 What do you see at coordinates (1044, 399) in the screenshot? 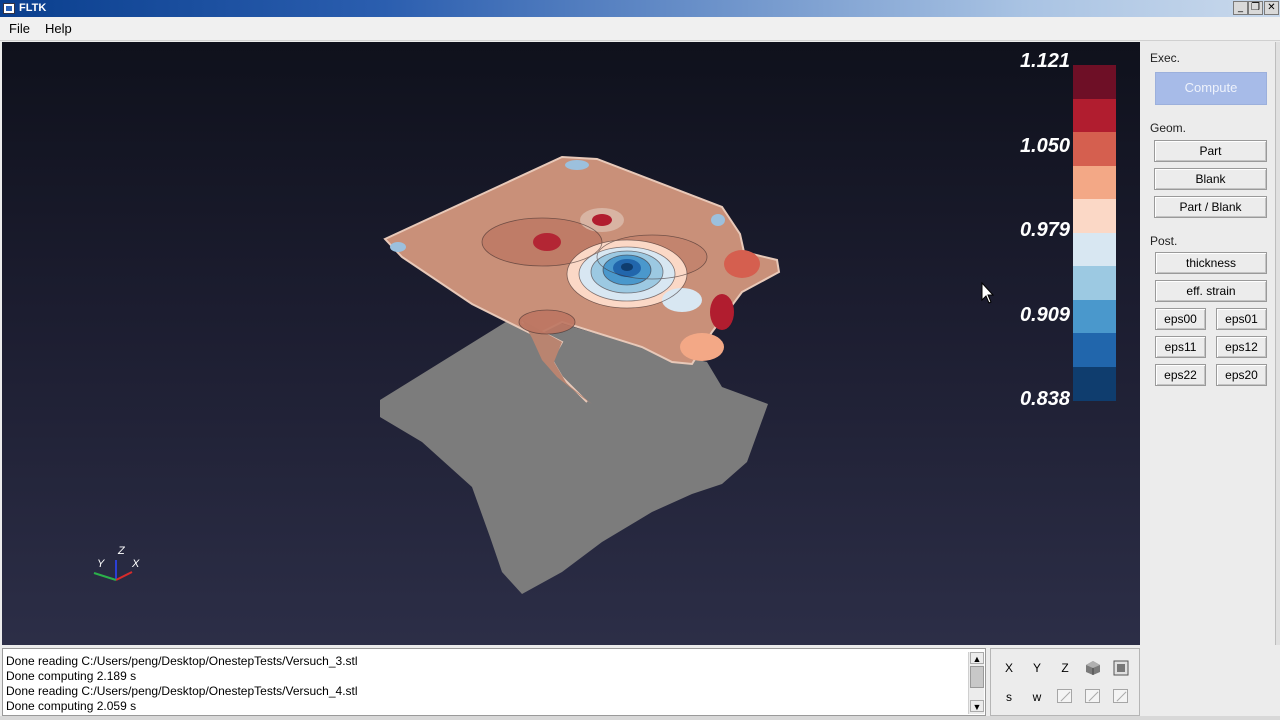
I see `legend-label-min: 0.838` at bounding box center [1044, 399].